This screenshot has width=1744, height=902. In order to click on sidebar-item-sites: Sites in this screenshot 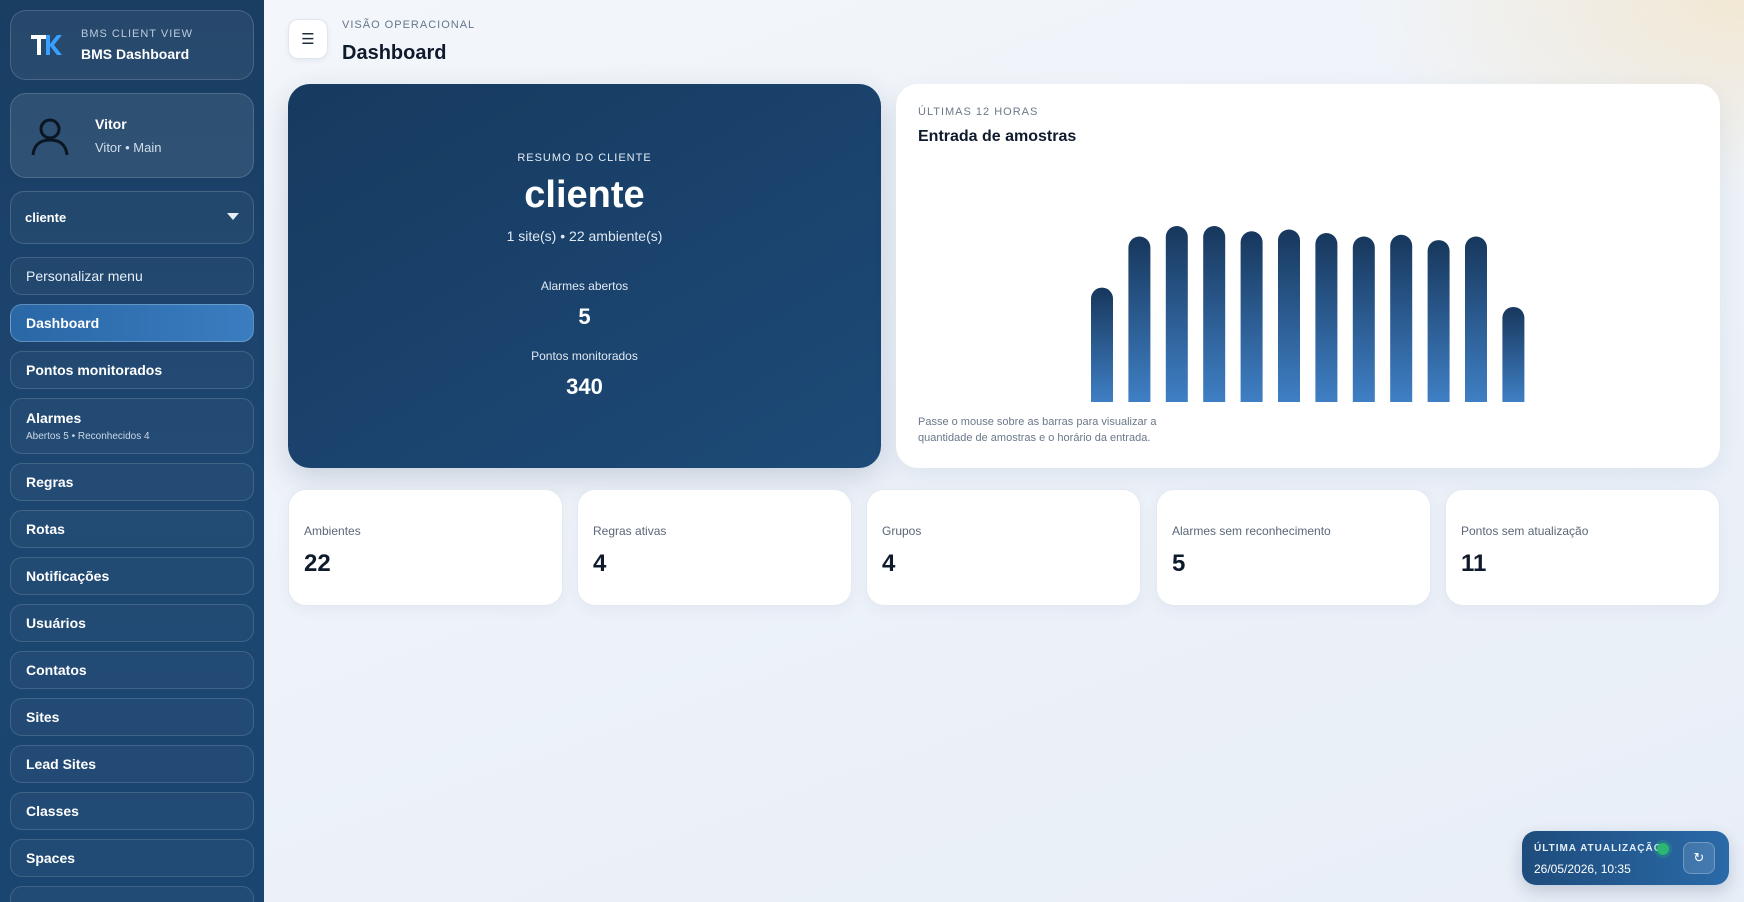, I will do `click(132, 717)`.